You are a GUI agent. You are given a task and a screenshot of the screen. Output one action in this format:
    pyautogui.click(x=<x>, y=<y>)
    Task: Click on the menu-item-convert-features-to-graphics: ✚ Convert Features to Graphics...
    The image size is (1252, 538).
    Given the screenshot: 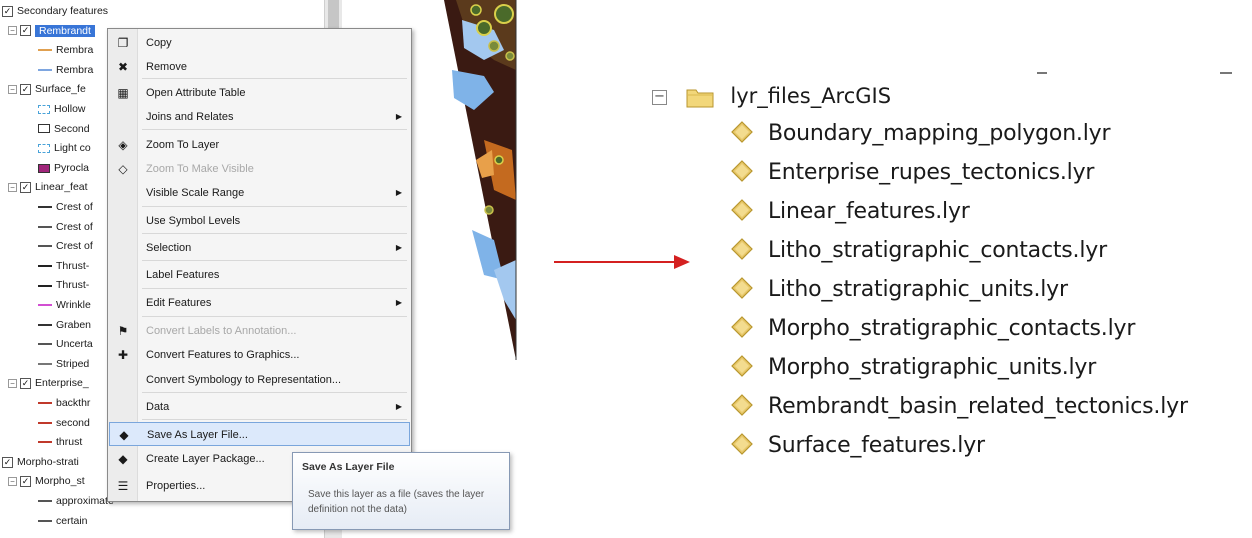 What is the action you would take?
    pyautogui.click(x=259, y=355)
    